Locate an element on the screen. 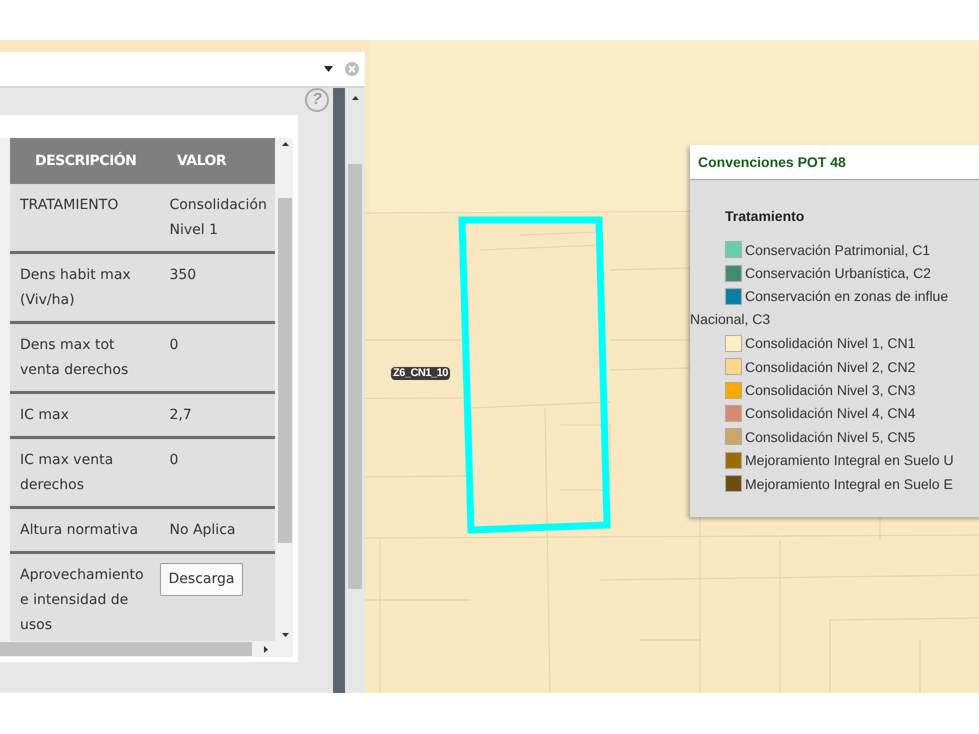 The image size is (979, 734). table-cell-text: TRATAMIENTO is located at coordinates (69, 205).